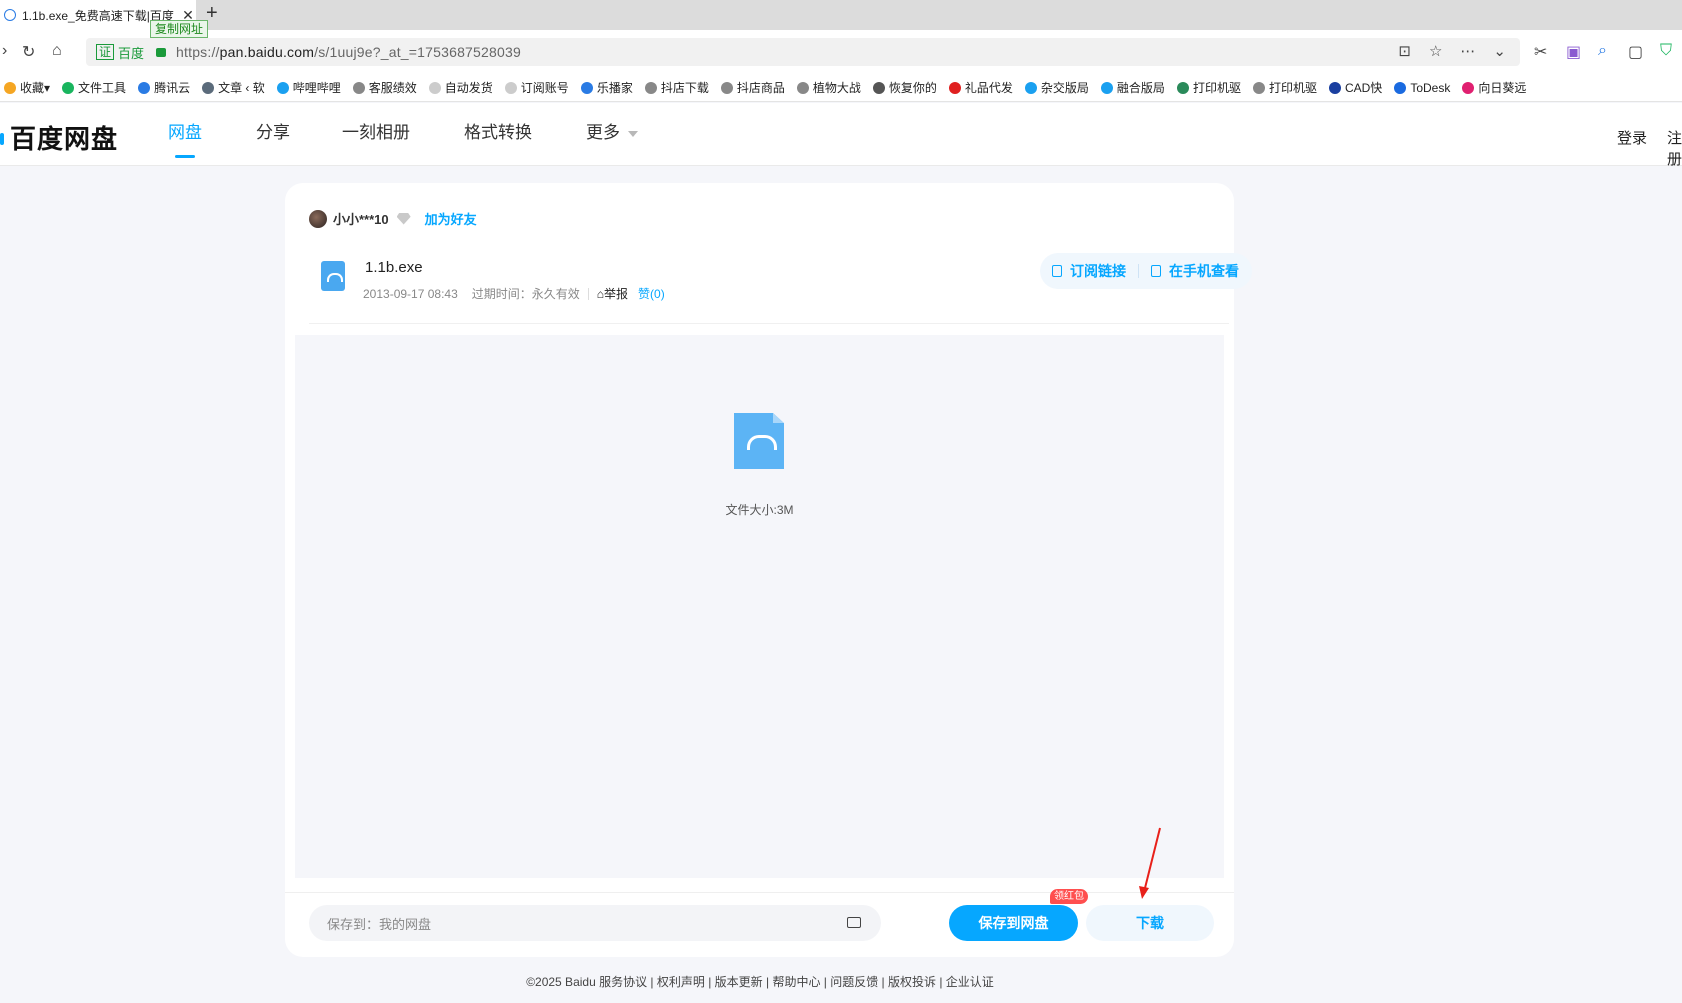  Describe the element at coordinates (759, 441) in the screenshot. I see `exe-file-large-icon` at that location.